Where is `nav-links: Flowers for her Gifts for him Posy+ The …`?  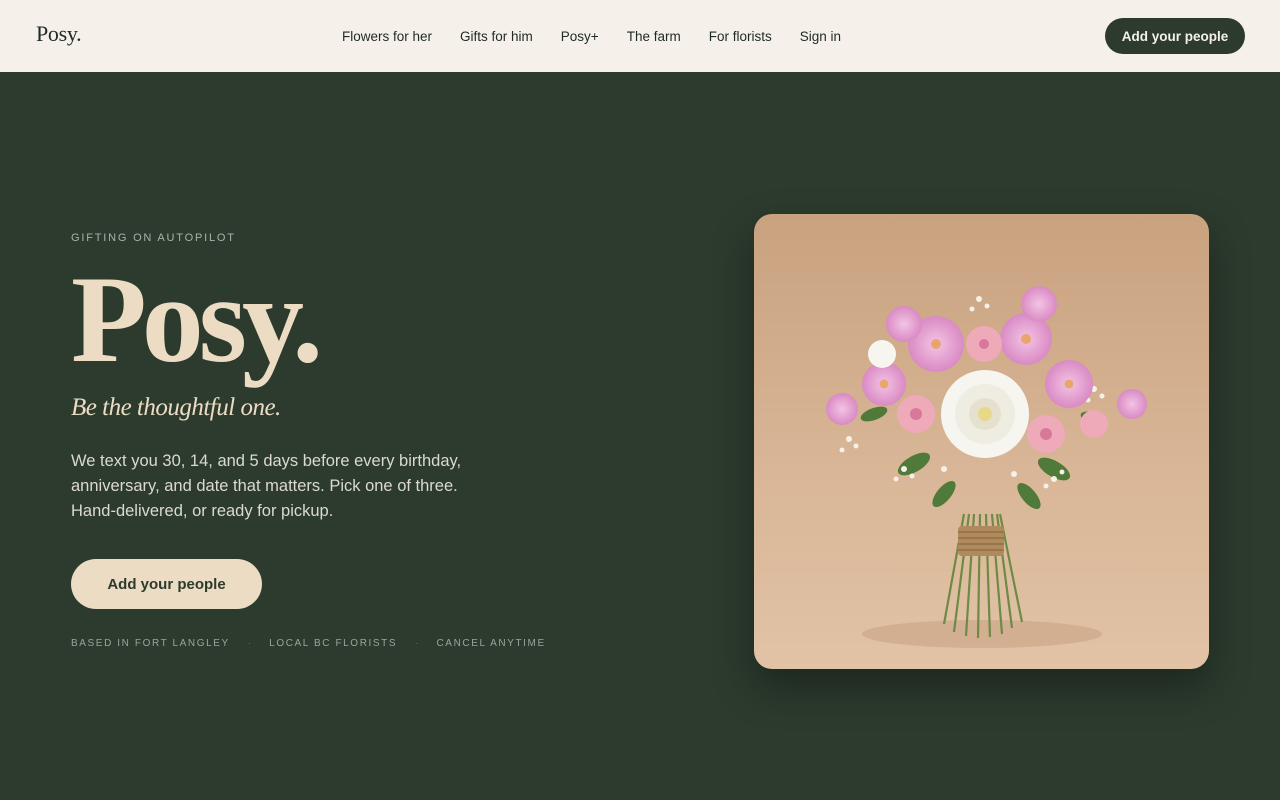
nav-links: Flowers for her Gifts for him Posy+ The … is located at coordinates (591, 36).